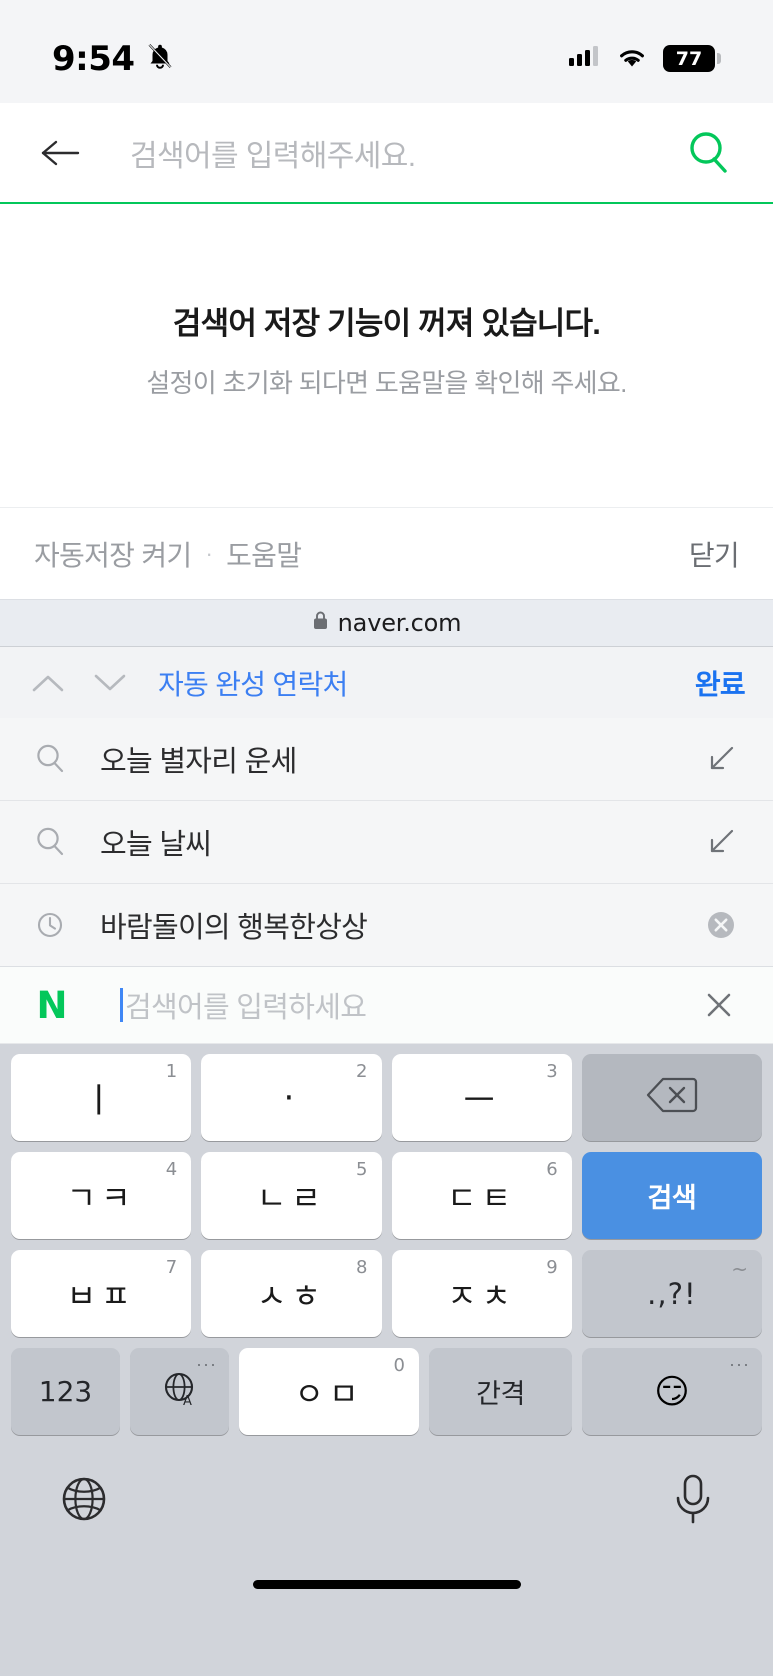 The height and width of the screenshot is (1676, 773). What do you see at coordinates (320, 623) in the screenshot?
I see `lock-icon` at bounding box center [320, 623].